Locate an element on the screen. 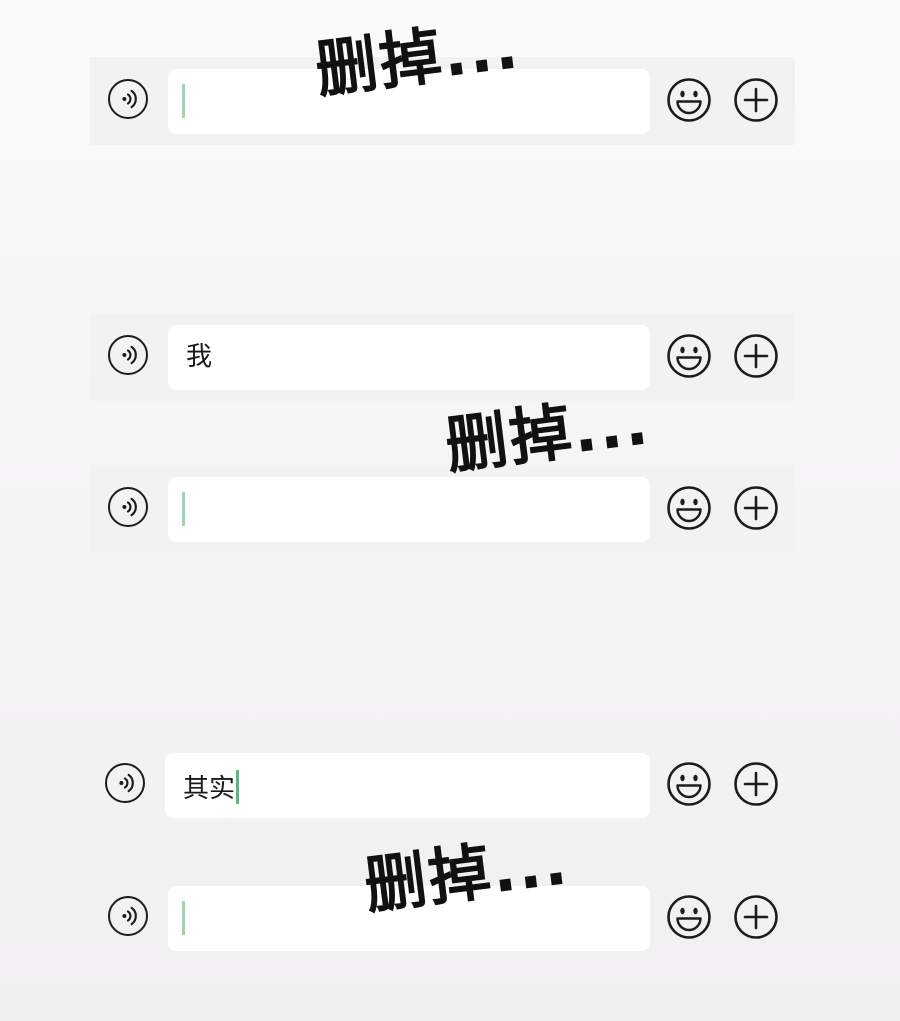 This screenshot has width=900, height=1021. message-input: 我 is located at coordinates (409, 357).